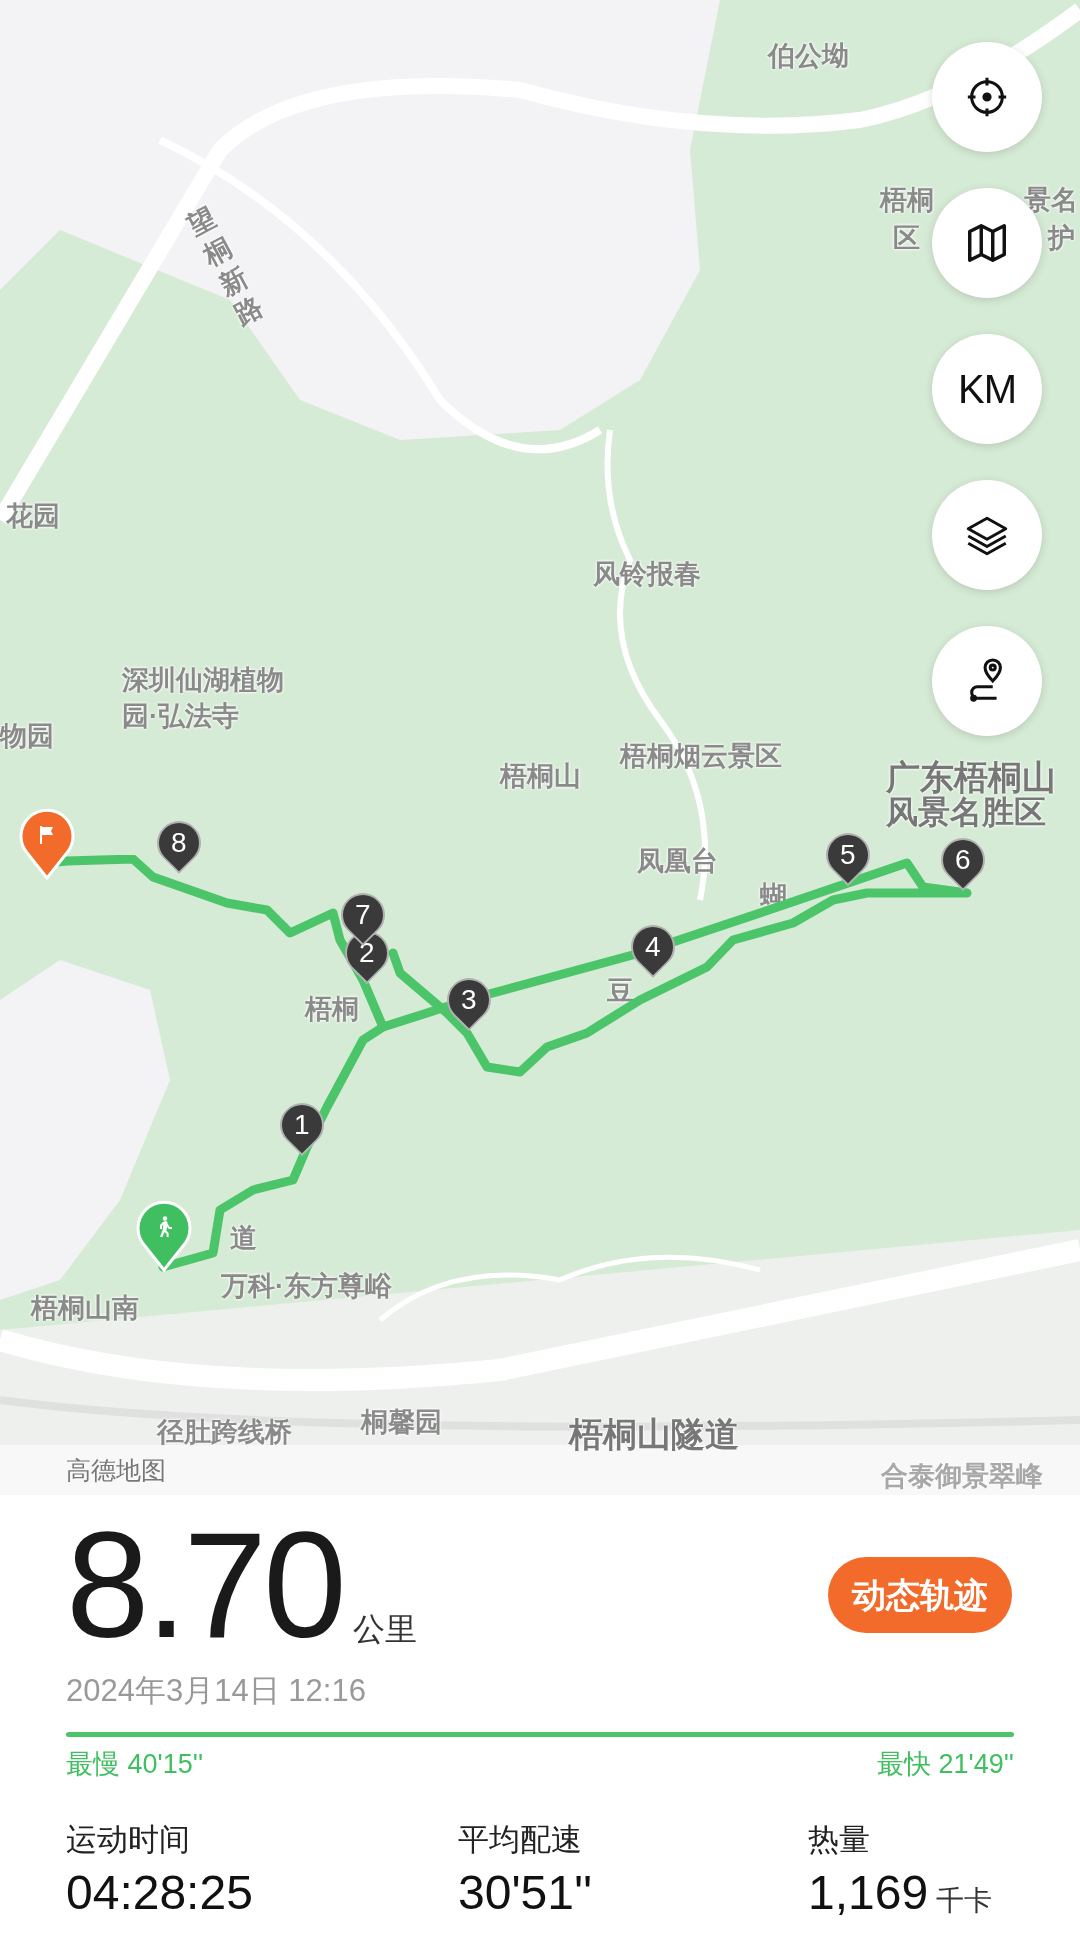 Image resolution: width=1080 pixels, height=1951 pixels. What do you see at coordinates (116, 1470) in the screenshot?
I see `map-attribution: 高德地图` at bounding box center [116, 1470].